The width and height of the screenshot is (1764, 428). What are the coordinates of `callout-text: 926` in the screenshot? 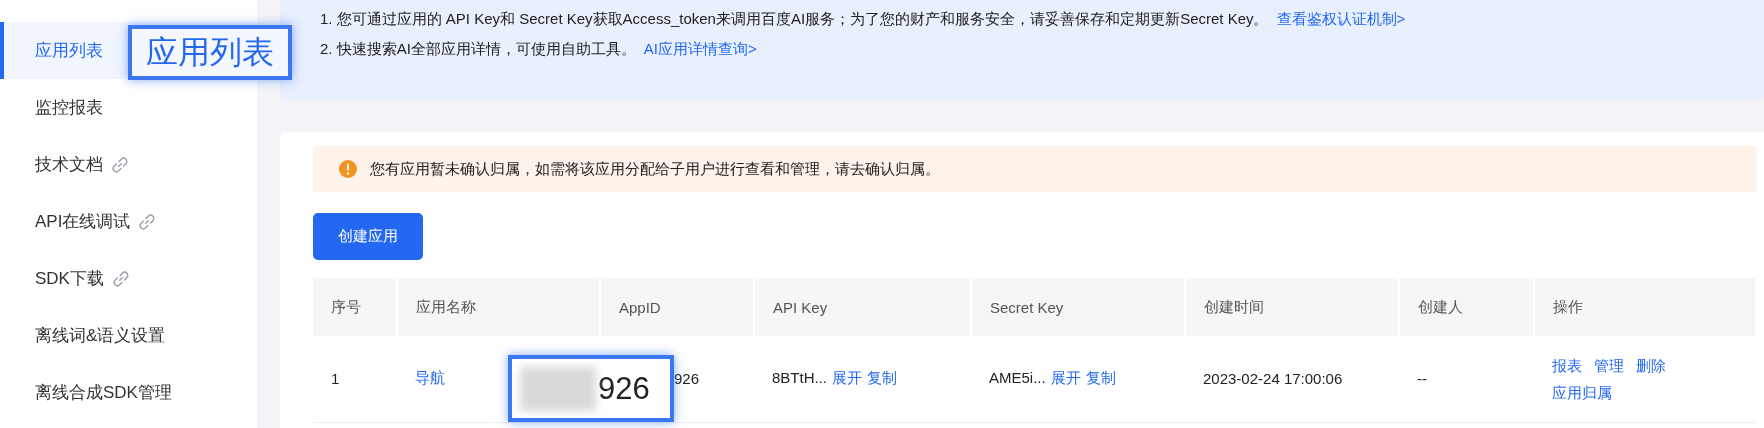 It's located at (624, 388).